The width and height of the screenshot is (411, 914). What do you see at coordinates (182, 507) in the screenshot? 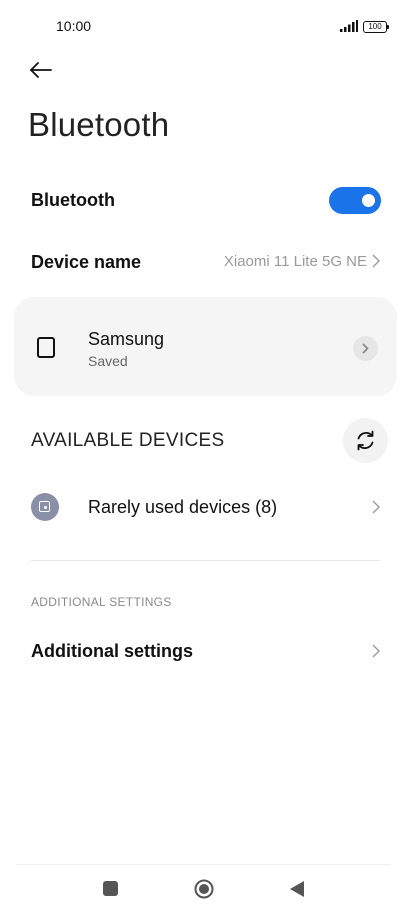
I see `rarely-used-devices-label: Rarely used devices (8)` at bounding box center [182, 507].